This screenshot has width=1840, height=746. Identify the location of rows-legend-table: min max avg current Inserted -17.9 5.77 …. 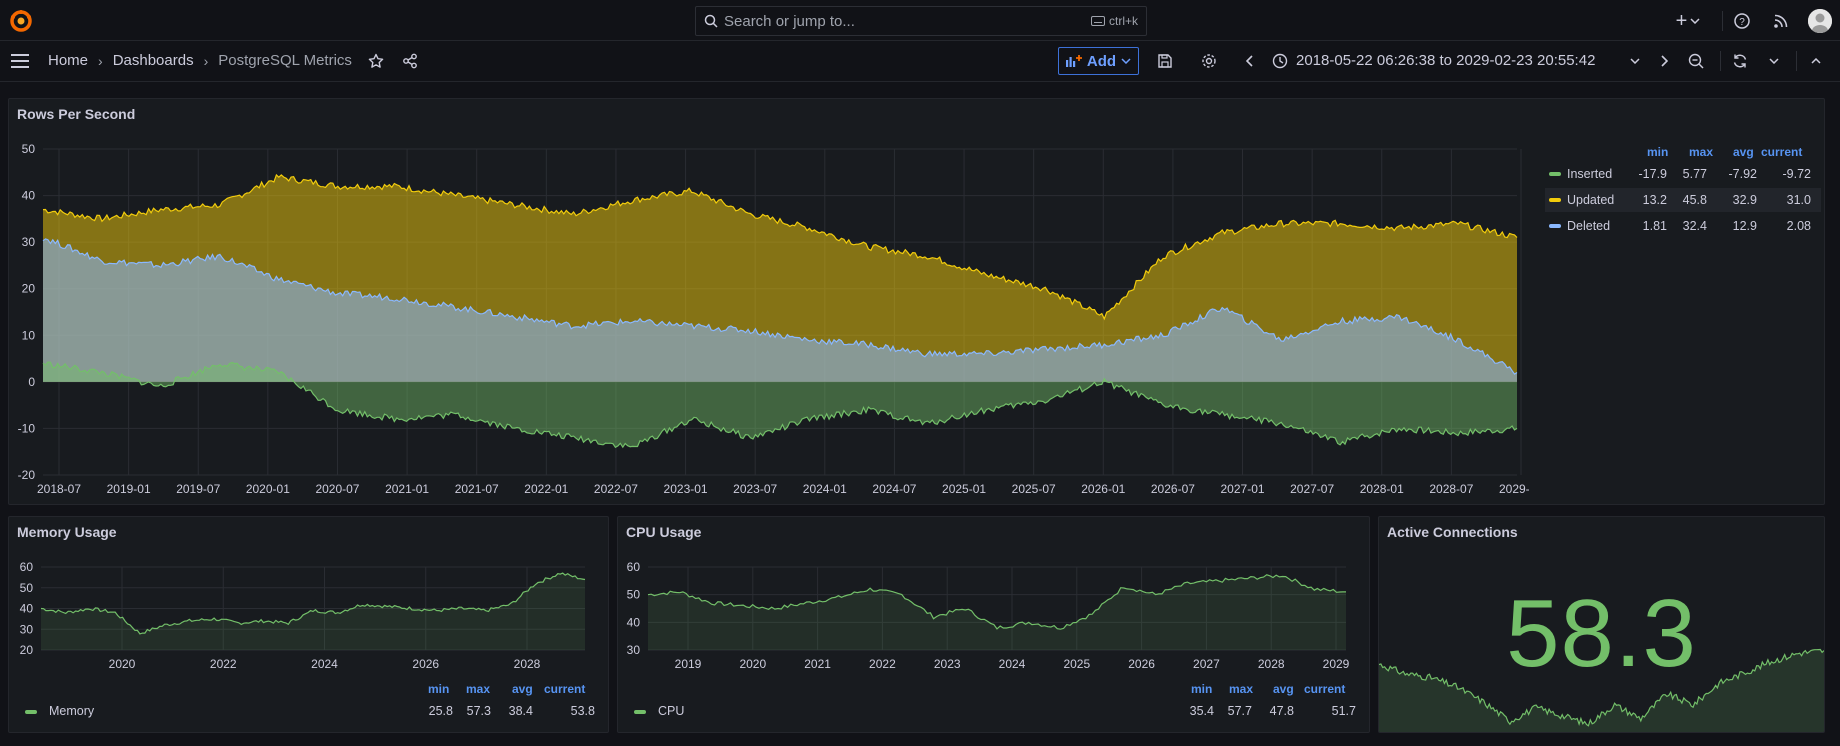
(1683, 192).